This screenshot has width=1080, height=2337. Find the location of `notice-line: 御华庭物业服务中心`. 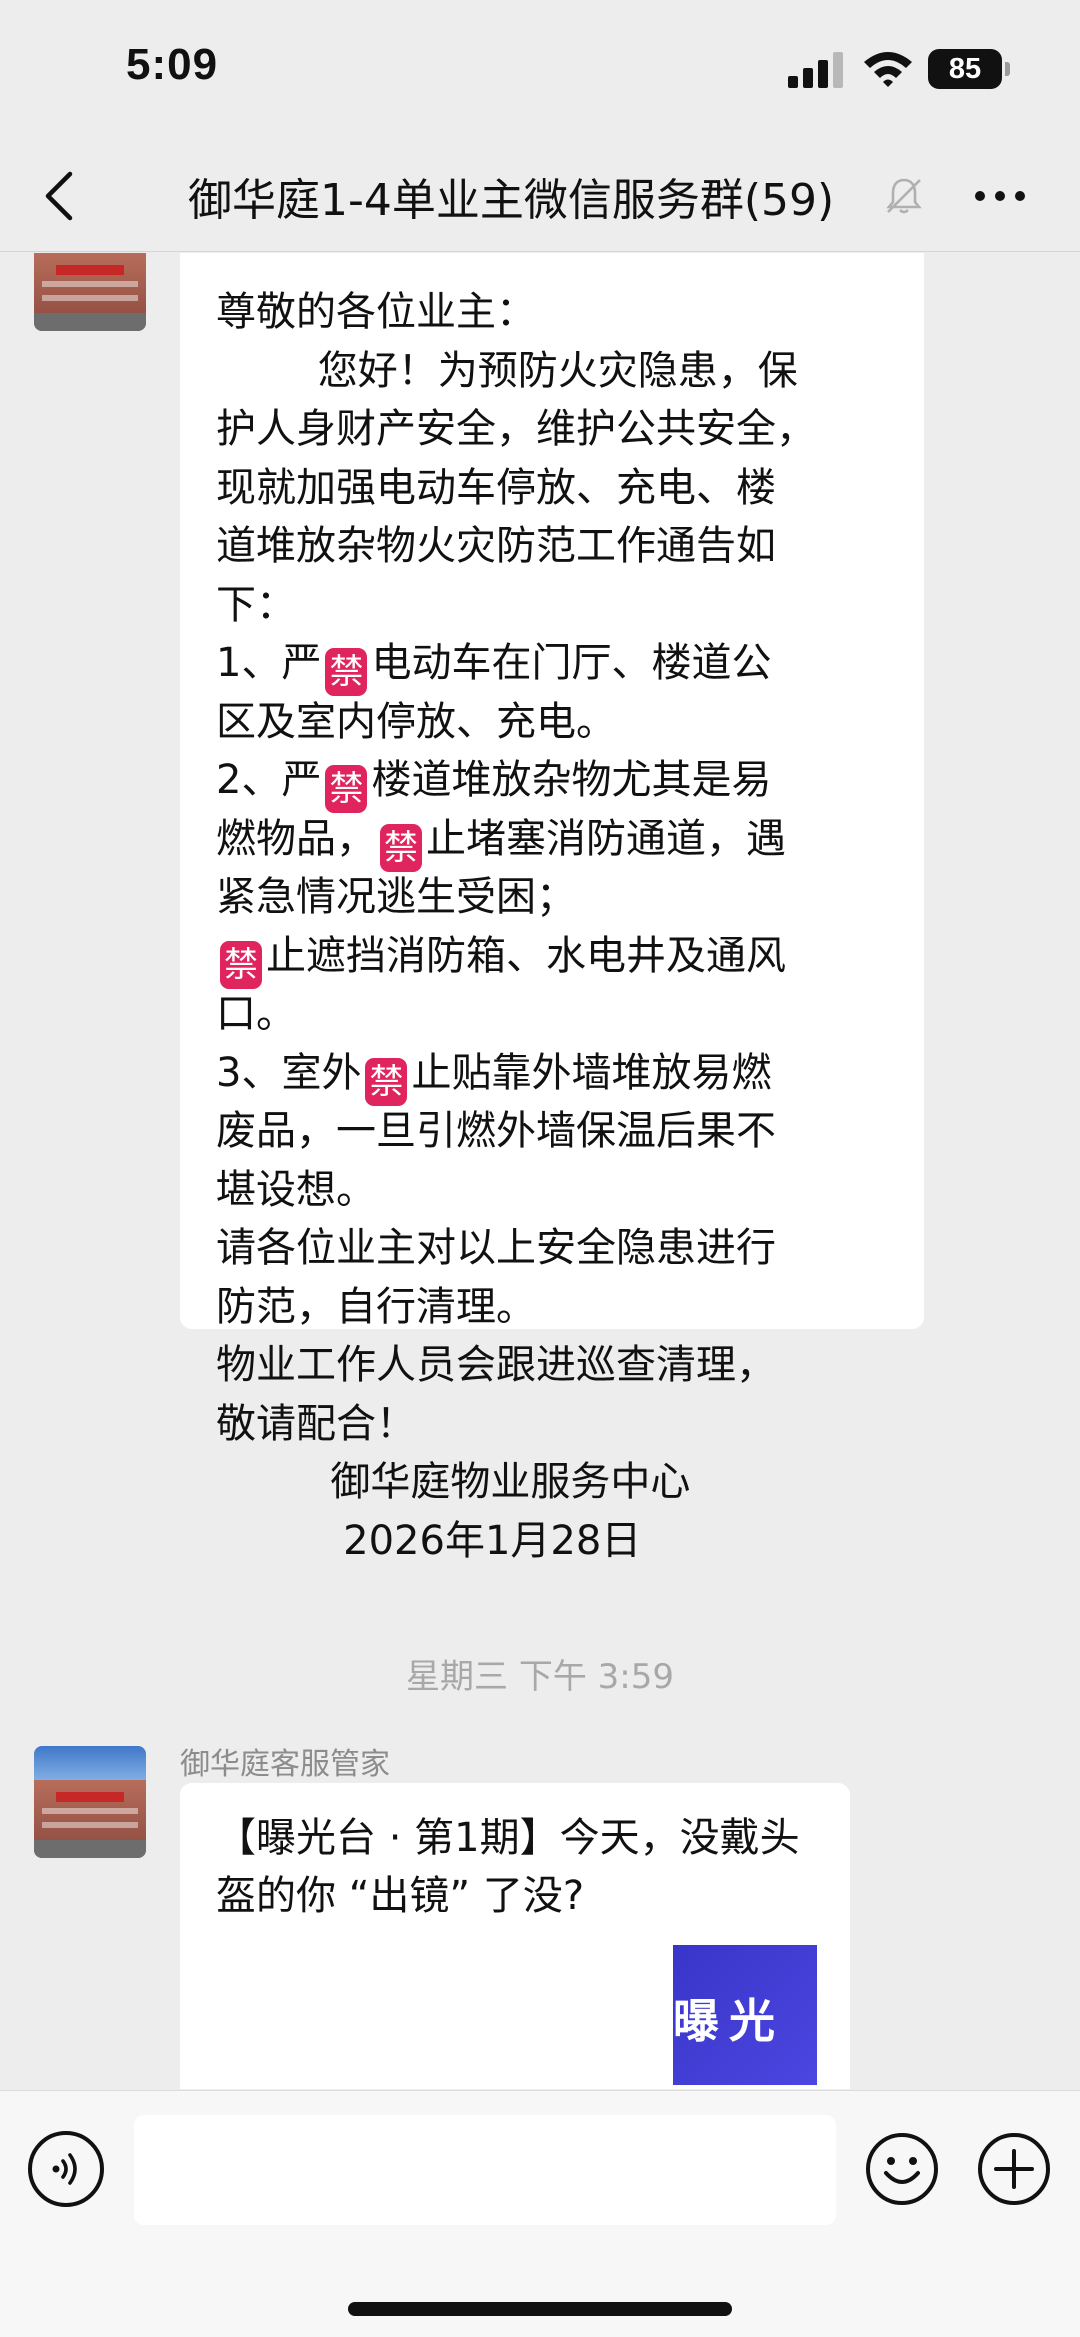

notice-line: 御华庭物业服务中心 is located at coordinates (453, 1482).